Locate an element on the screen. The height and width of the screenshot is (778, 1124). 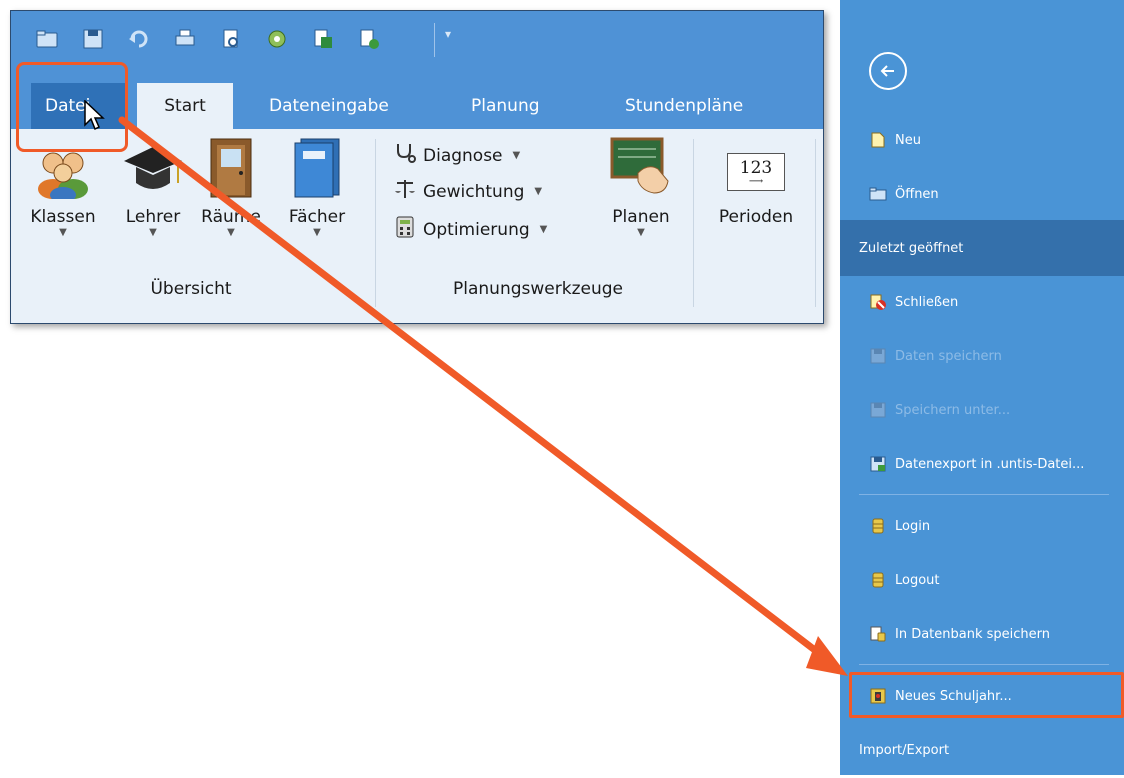
door-icon is located at coordinates (231, 168).